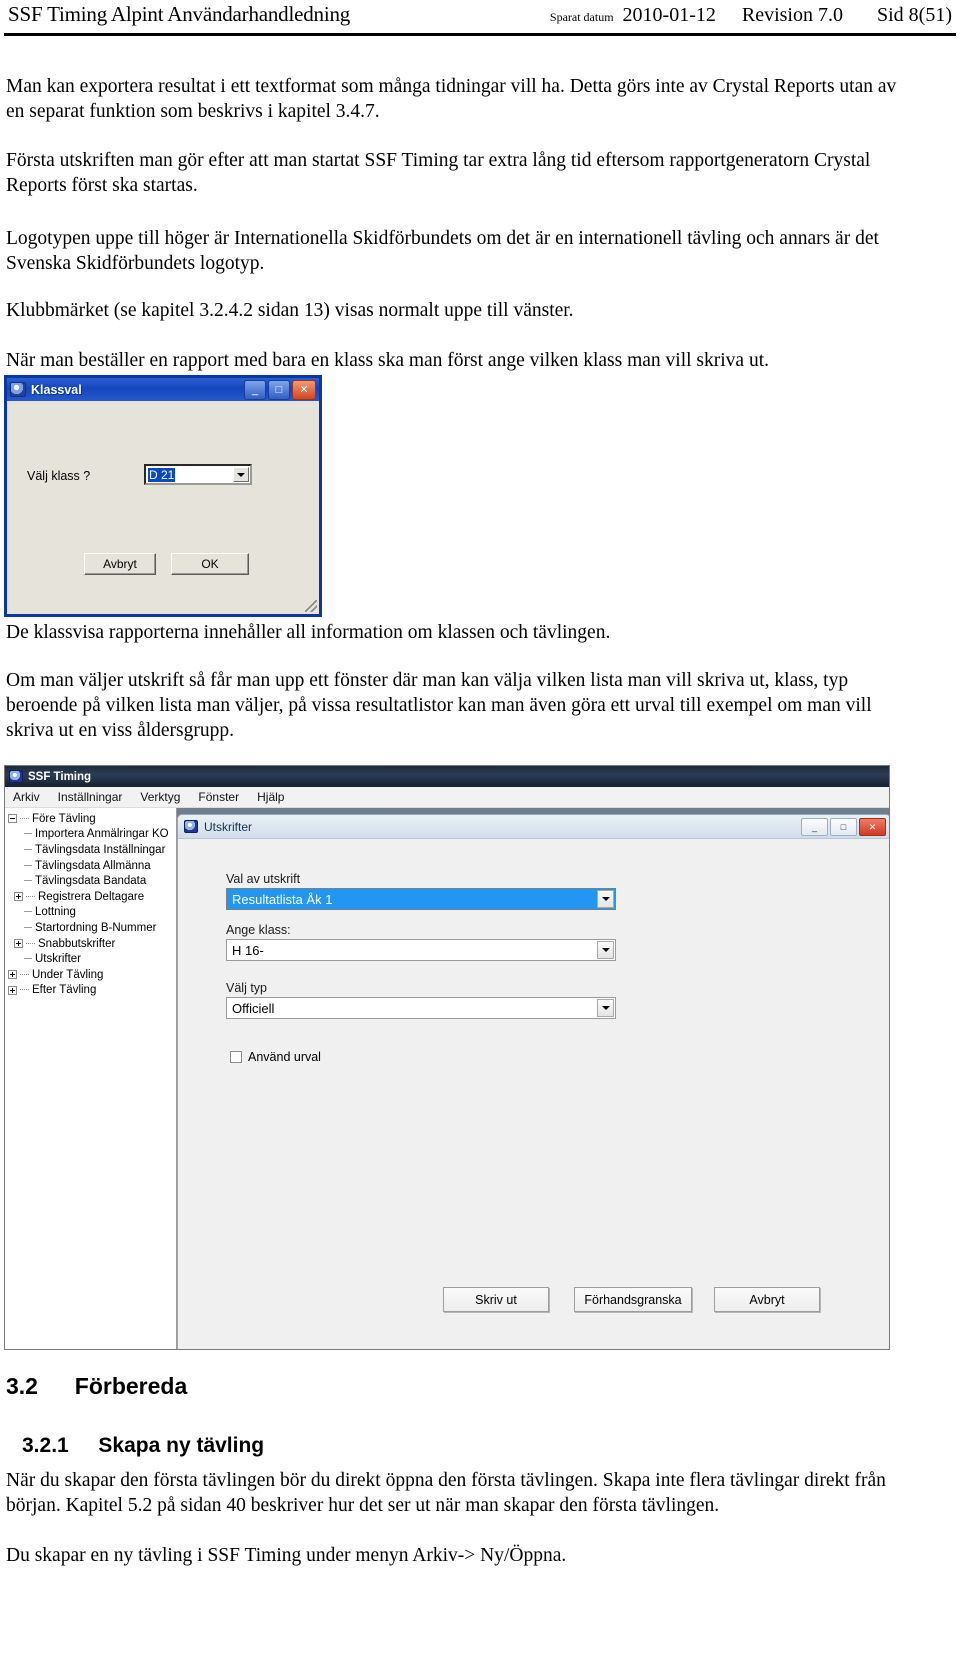  I want to click on tree-item-utskrifter: Utskrifter, so click(92, 959).